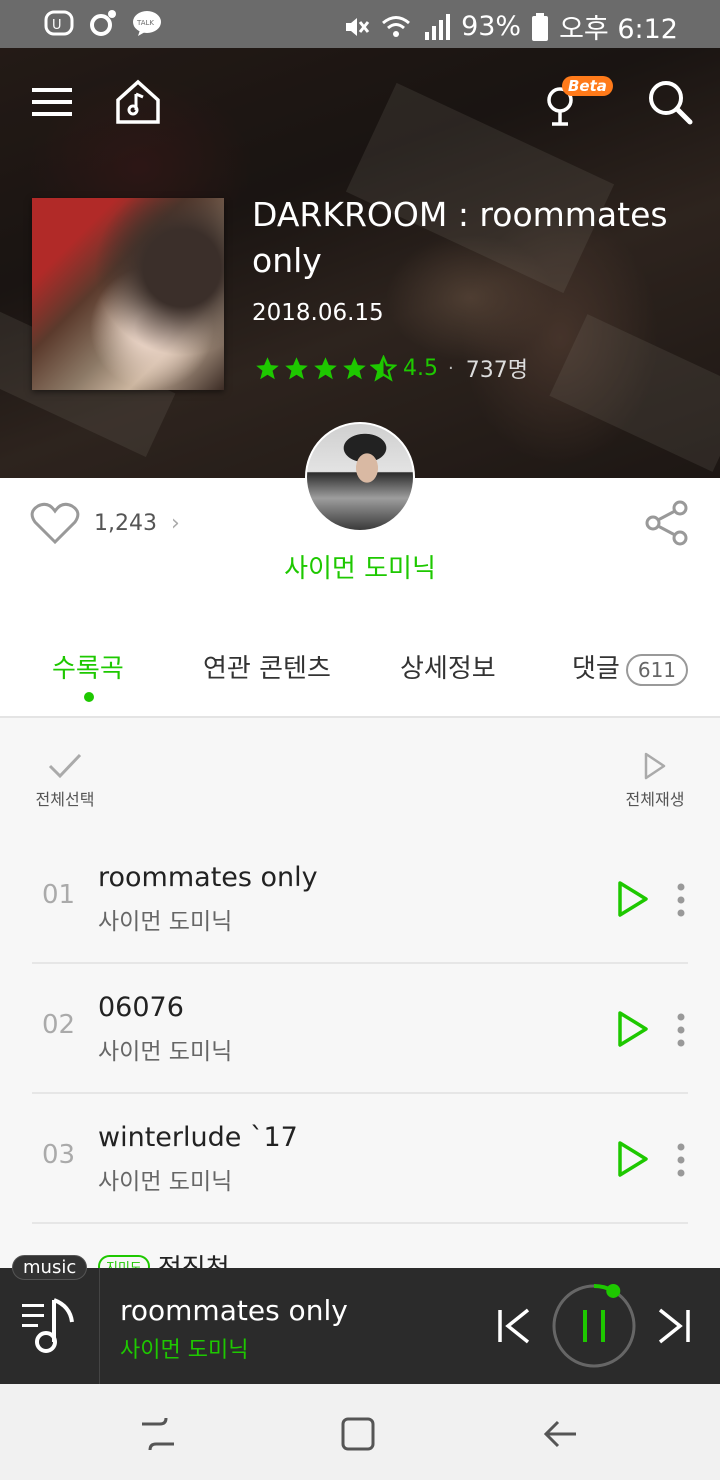 This screenshot has width=720, height=1480. What do you see at coordinates (514, 1326) in the screenshot?
I see `previous-track-icon` at bounding box center [514, 1326].